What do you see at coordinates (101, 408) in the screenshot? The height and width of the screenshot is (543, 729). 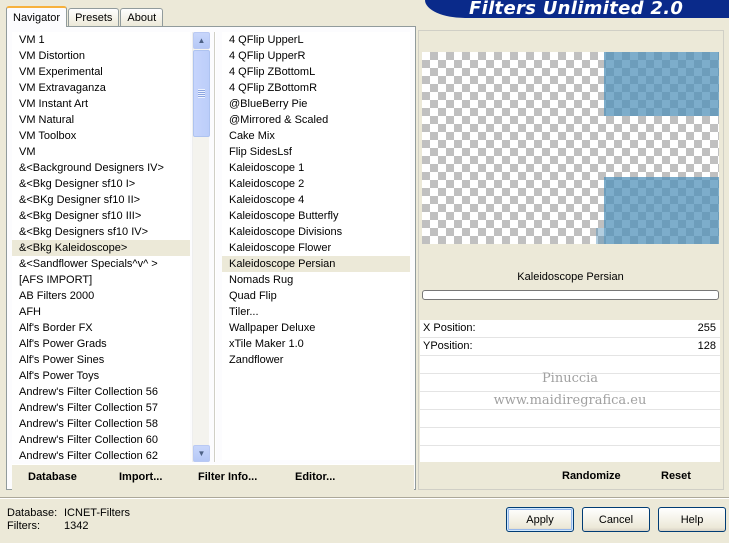 I see `list-item: Andrew's Filter Collection 57` at bounding box center [101, 408].